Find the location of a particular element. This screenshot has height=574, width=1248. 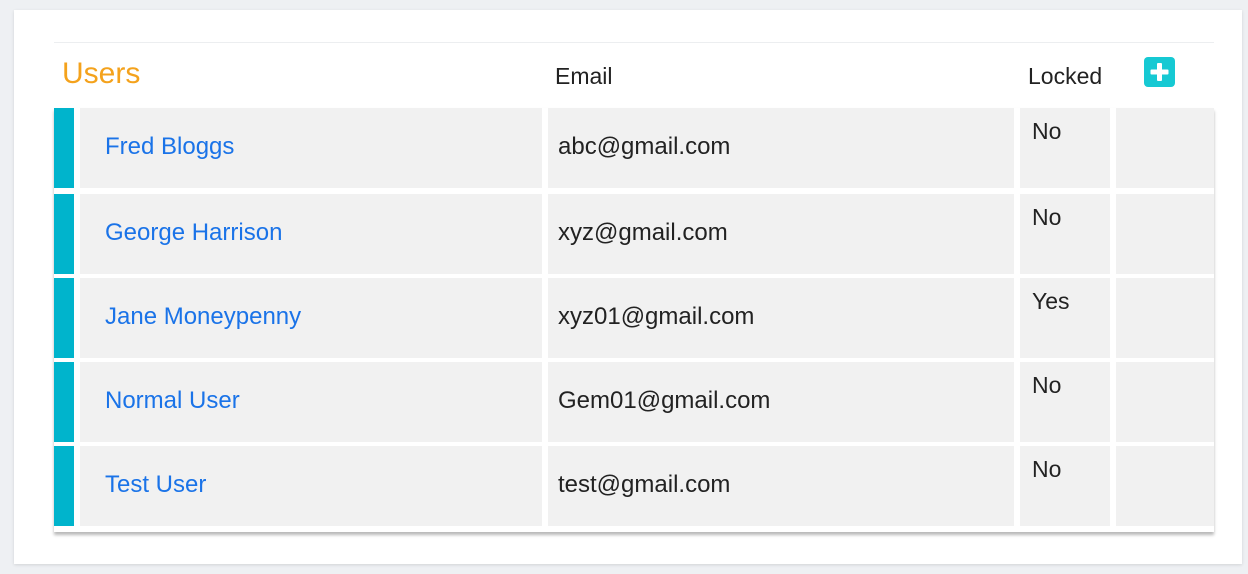

user-email: Gem01@gmail.com is located at coordinates (664, 400).